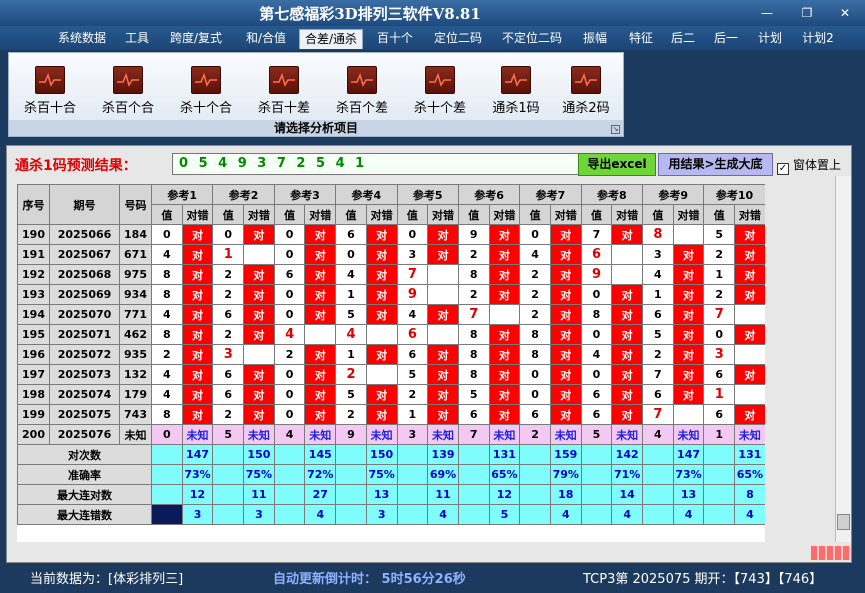 This screenshot has height=593, width=865. I want to click on table-row: 196 2025072 935 2 对 3 2 对 1 对 6 对 8 对 8 对 4 对 2 对 3, so click(391, 354).